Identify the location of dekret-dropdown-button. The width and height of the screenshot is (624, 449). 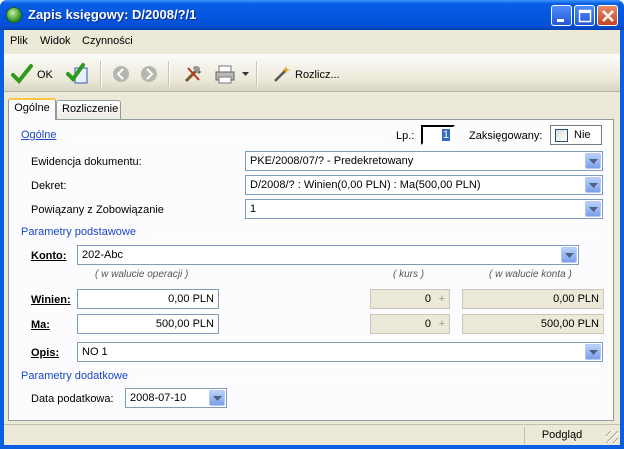
(593, 185).